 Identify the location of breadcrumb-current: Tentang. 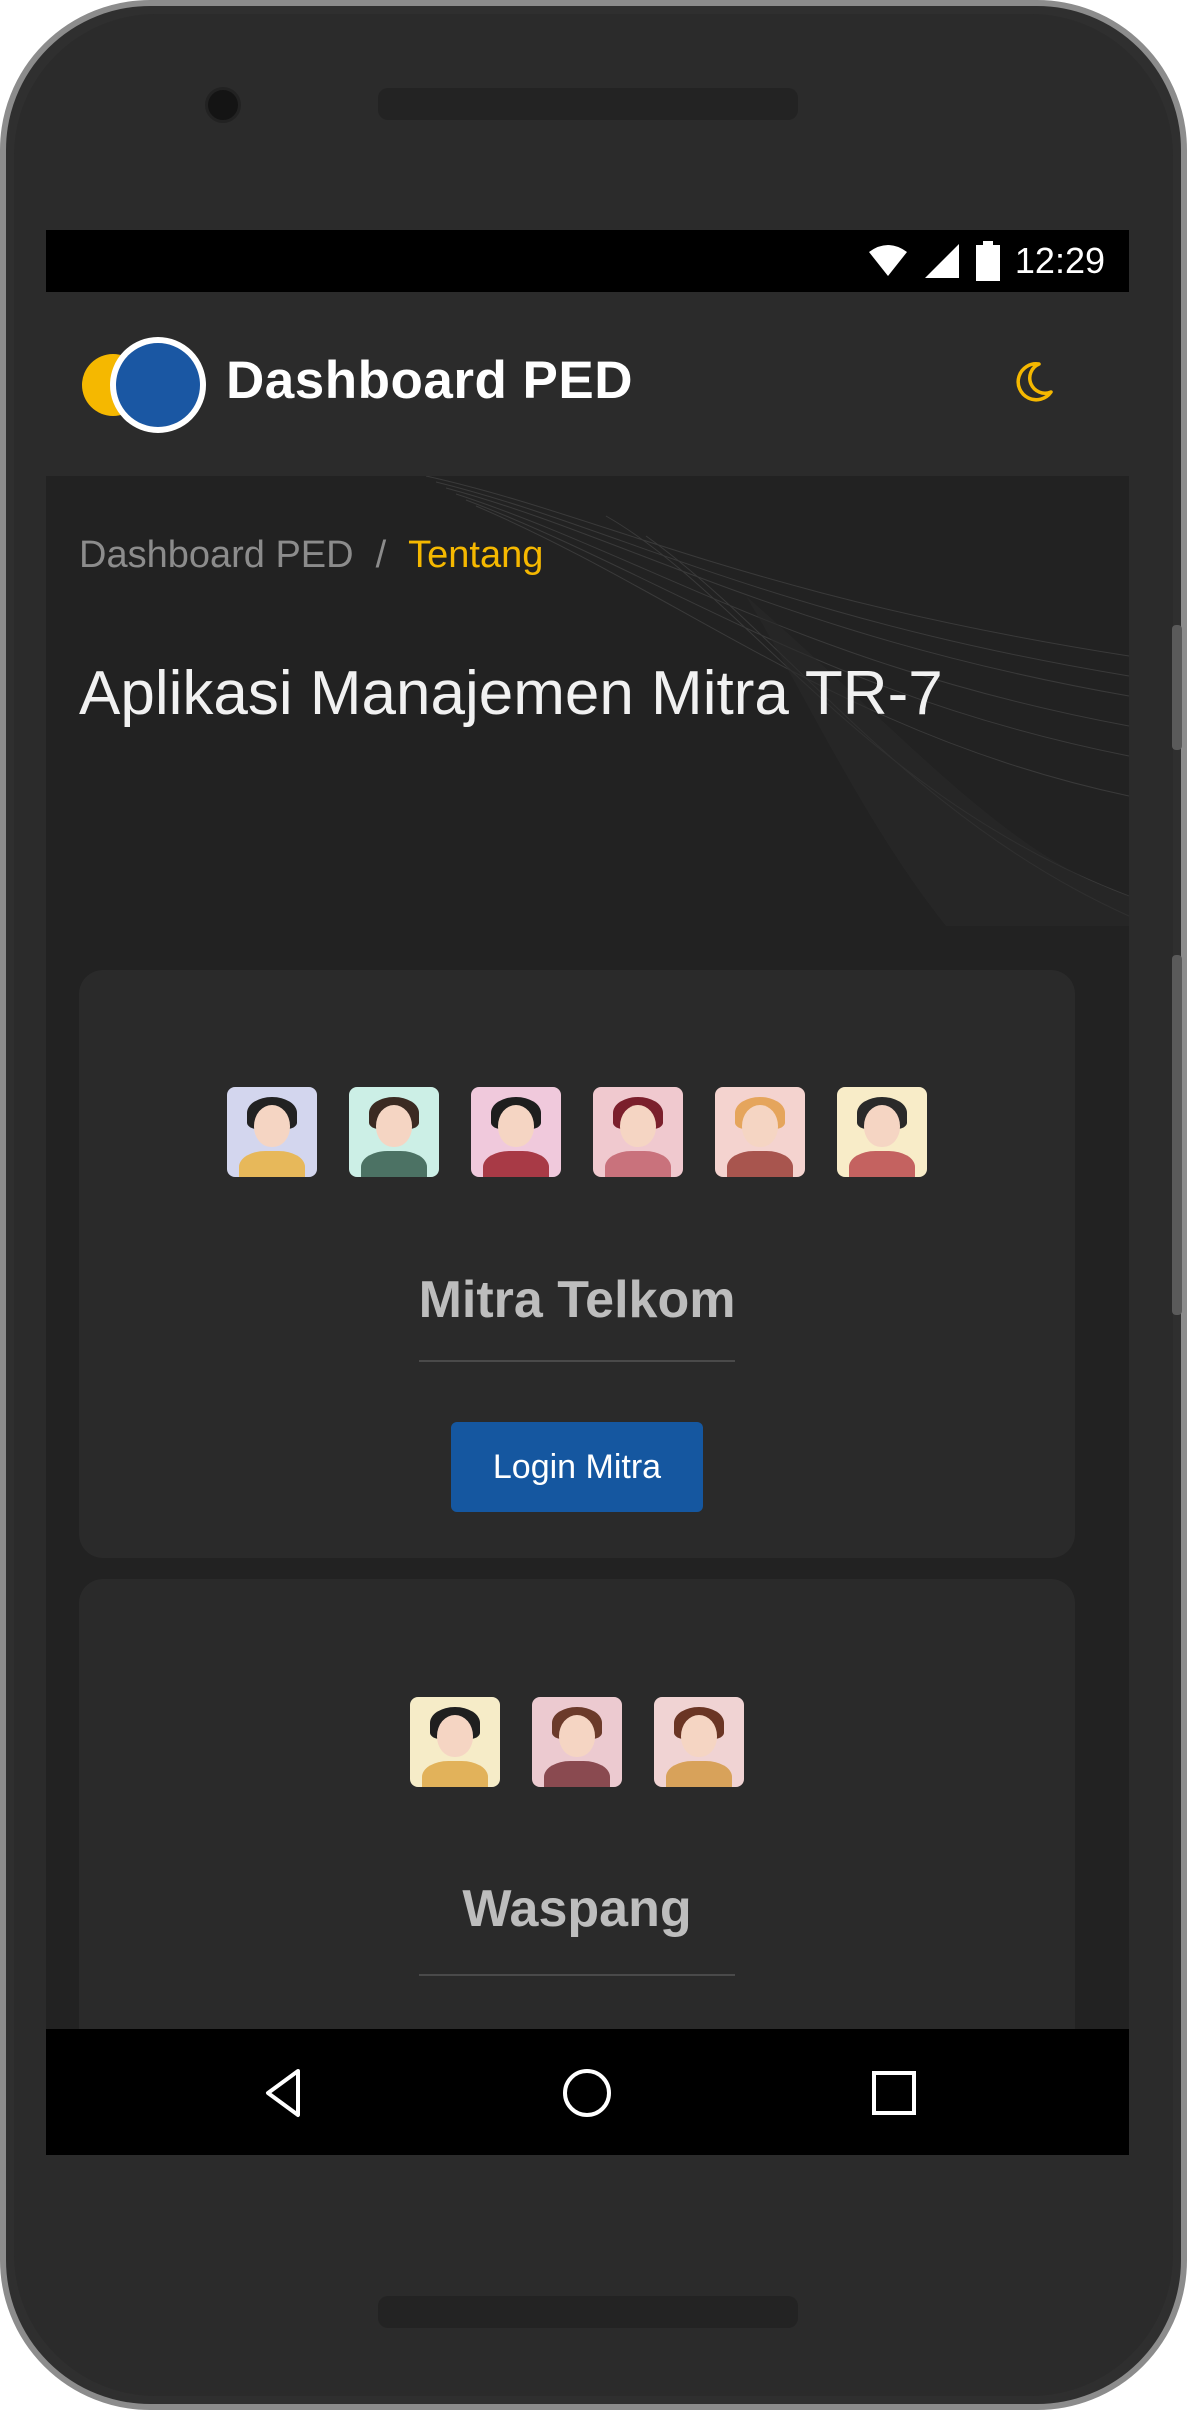
(476, 555).